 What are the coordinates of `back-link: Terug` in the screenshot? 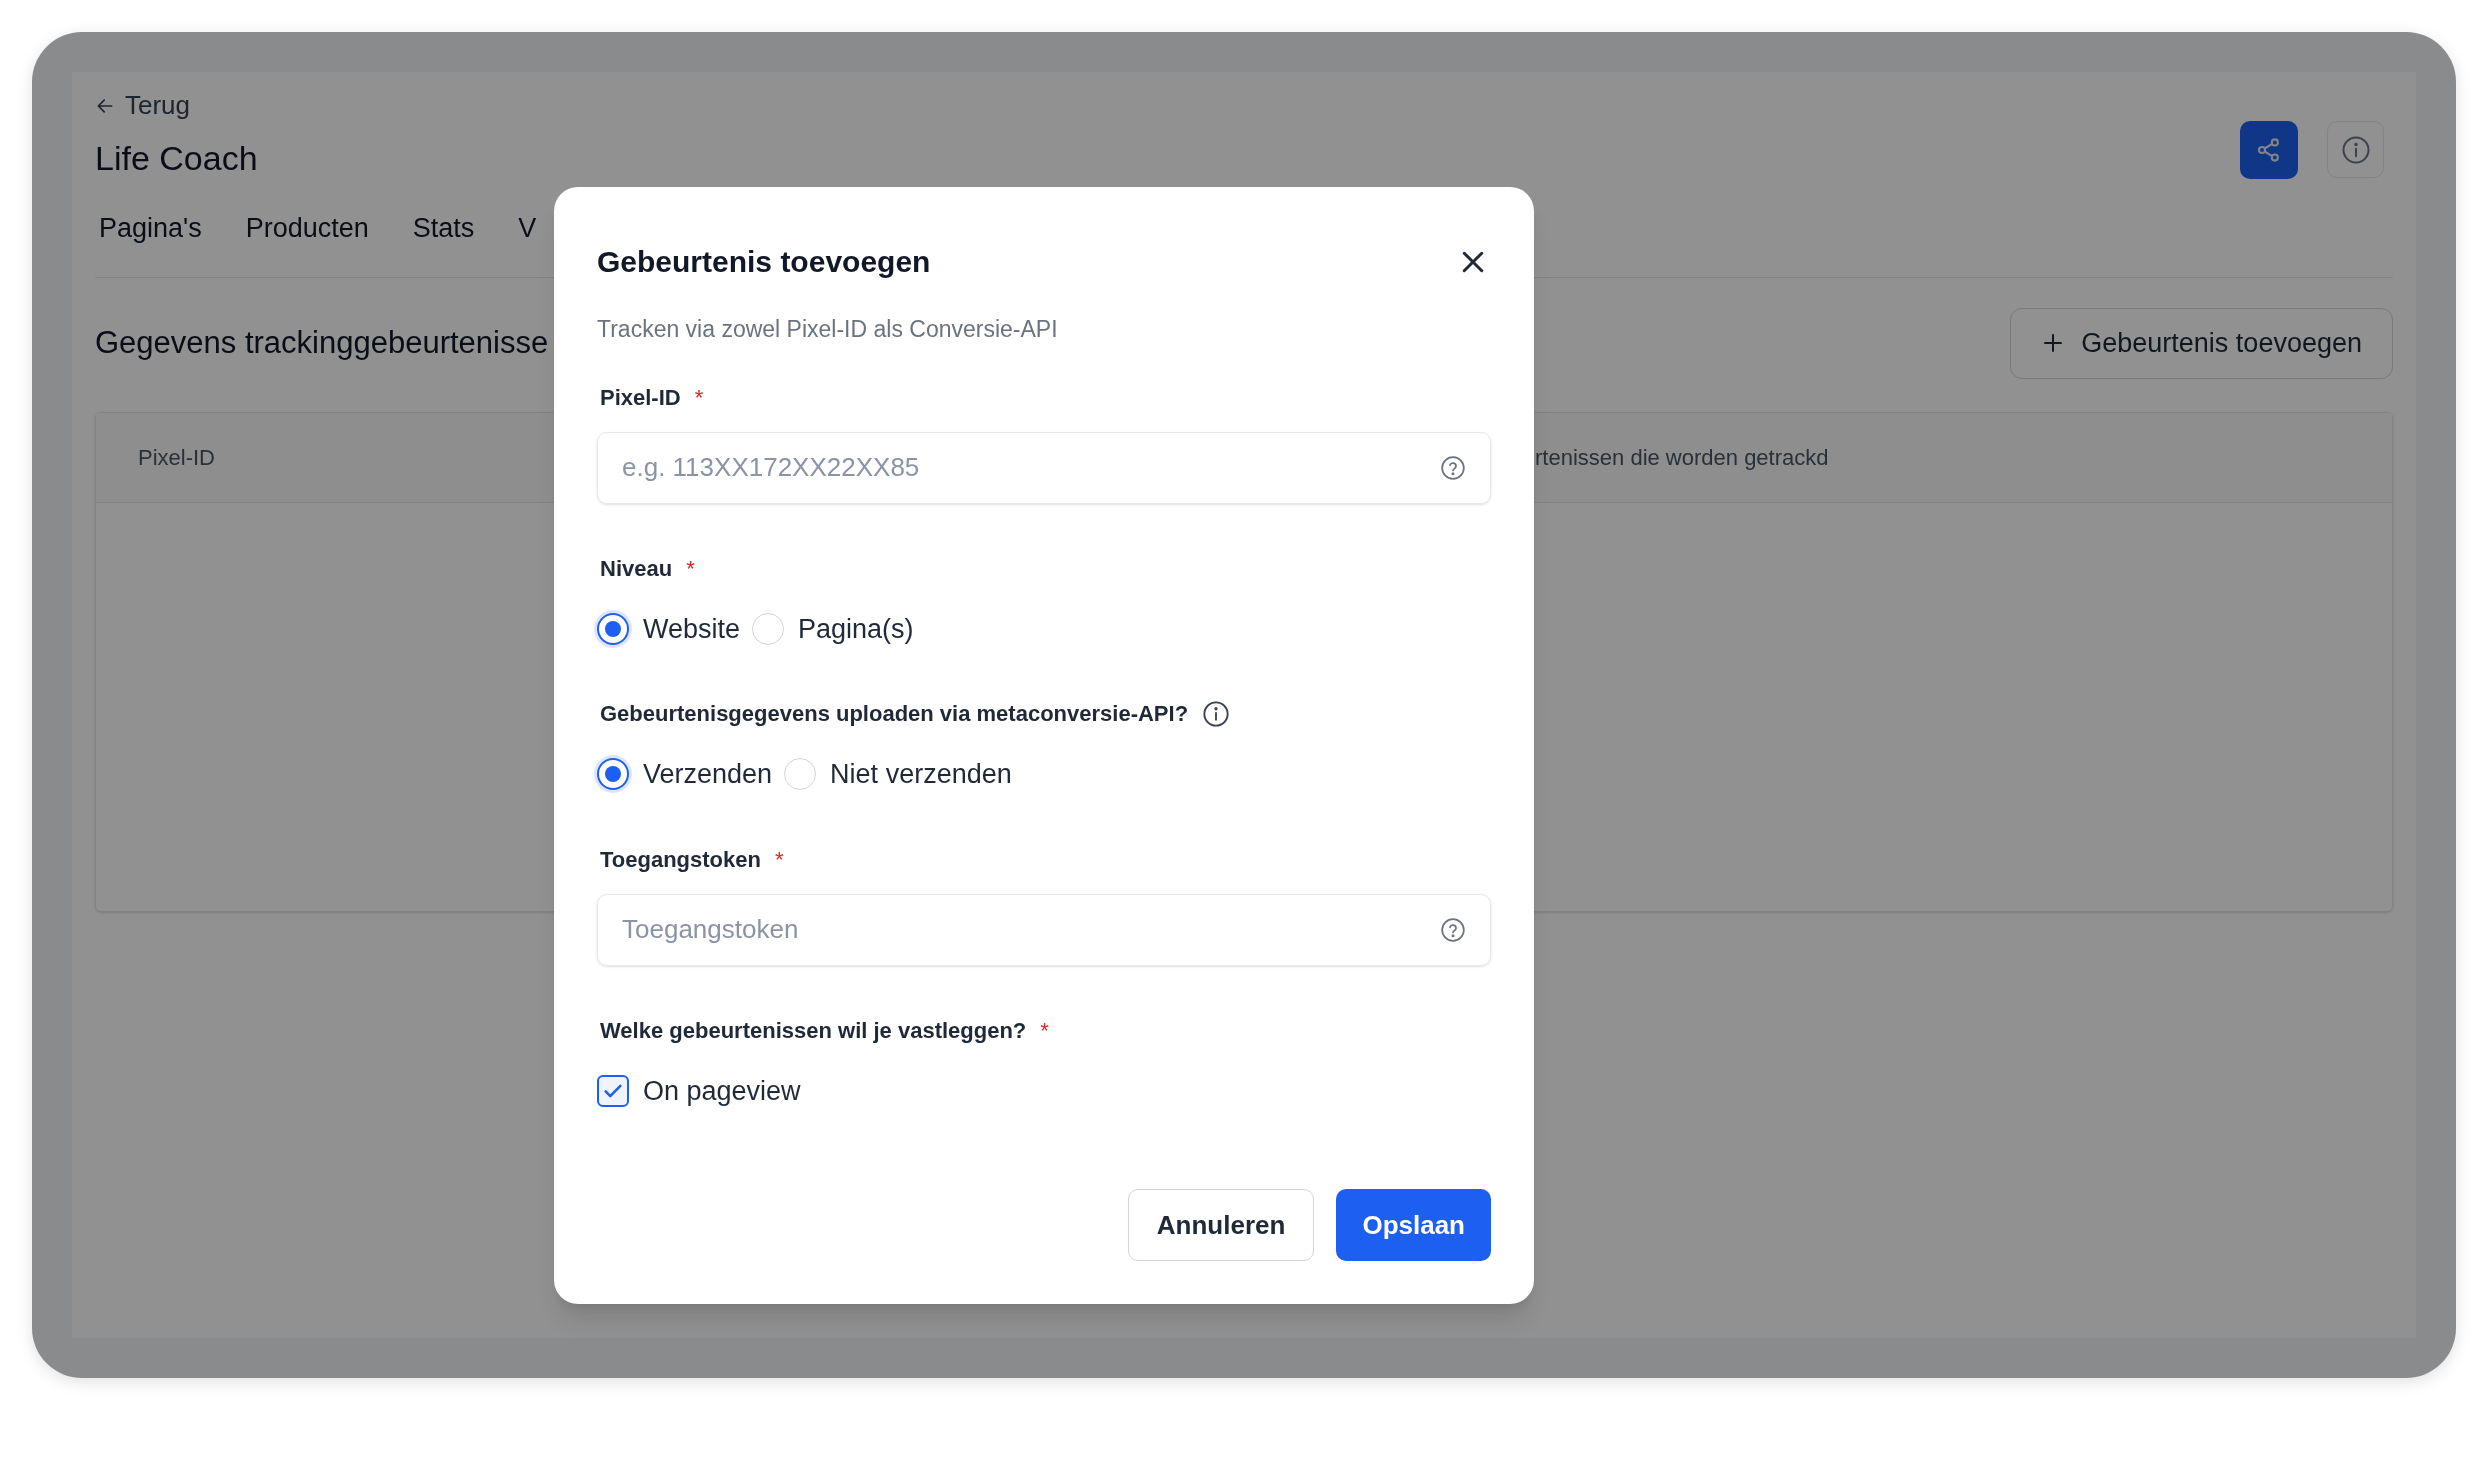 It's located at (176, 105).